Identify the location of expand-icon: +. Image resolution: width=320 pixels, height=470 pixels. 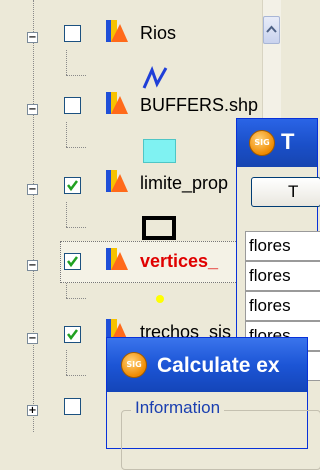
(32, 410).